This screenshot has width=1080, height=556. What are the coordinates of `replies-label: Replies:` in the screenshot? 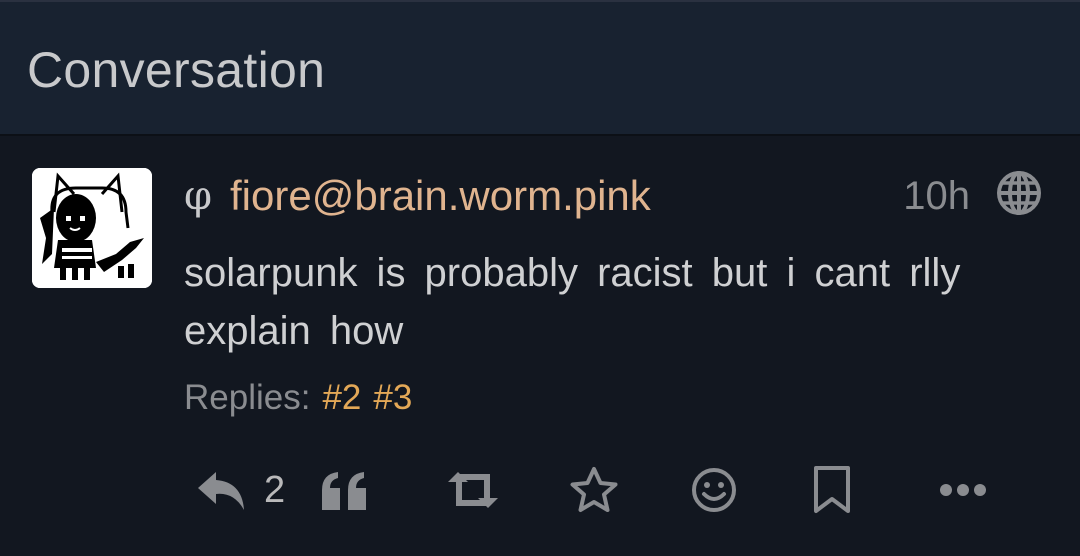 It's located at (247, 397).